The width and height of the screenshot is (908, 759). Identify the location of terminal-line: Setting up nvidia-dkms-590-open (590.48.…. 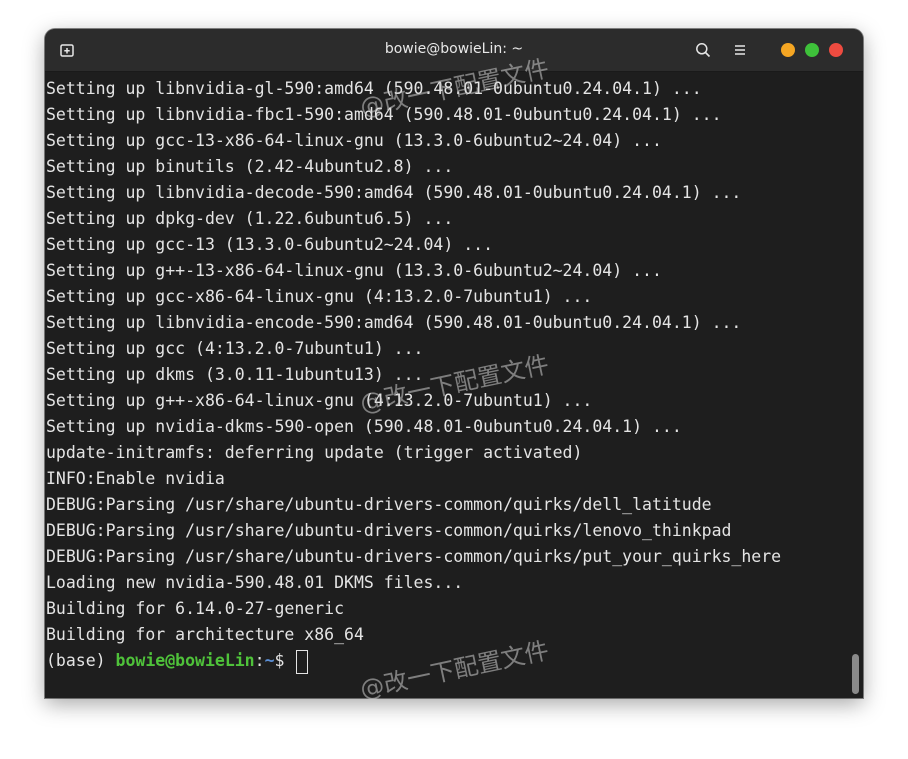
(364, 426).